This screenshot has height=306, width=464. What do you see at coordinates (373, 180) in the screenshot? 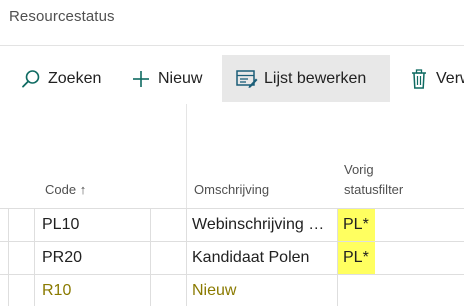
I see `column-header-vorig-statusfilter: Vorig statusfilter` at bounding box center [373, 180].